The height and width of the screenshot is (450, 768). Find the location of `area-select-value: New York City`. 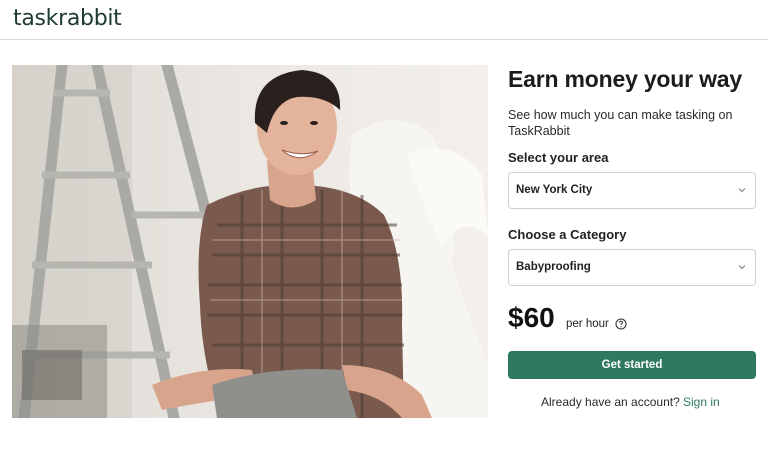

area-select-value: New York City is located at coordinates (554, 190).